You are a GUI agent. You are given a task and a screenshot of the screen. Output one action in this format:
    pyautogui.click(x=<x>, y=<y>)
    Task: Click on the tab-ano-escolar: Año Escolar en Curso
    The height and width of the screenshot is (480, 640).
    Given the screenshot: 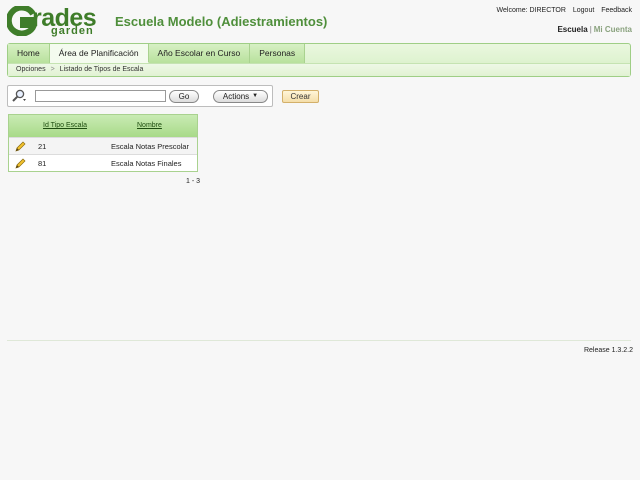 What is the action you would take?
    pyautogui.click(x=199, y=53)
    